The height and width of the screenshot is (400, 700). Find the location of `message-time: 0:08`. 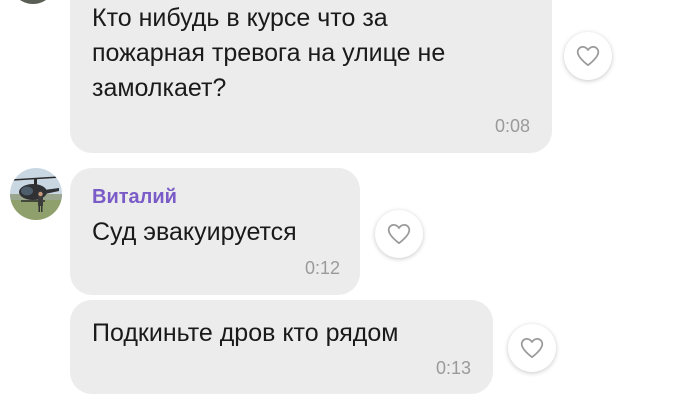

message-time: 0:08 is located at coordinates (512, 126).